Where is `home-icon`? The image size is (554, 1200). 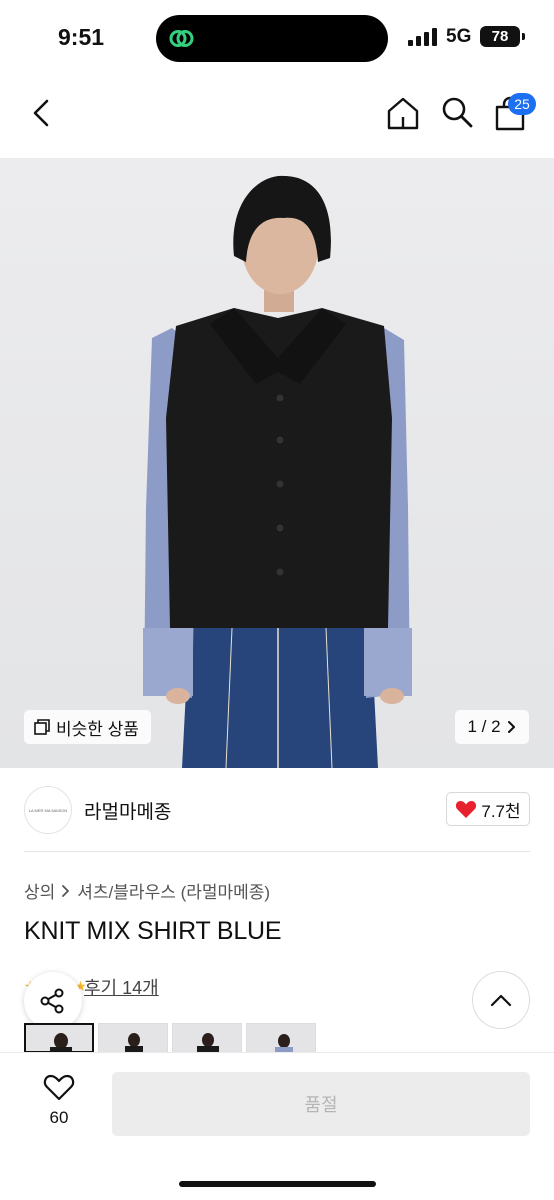 home-icon is located at coordinates (403, 113).